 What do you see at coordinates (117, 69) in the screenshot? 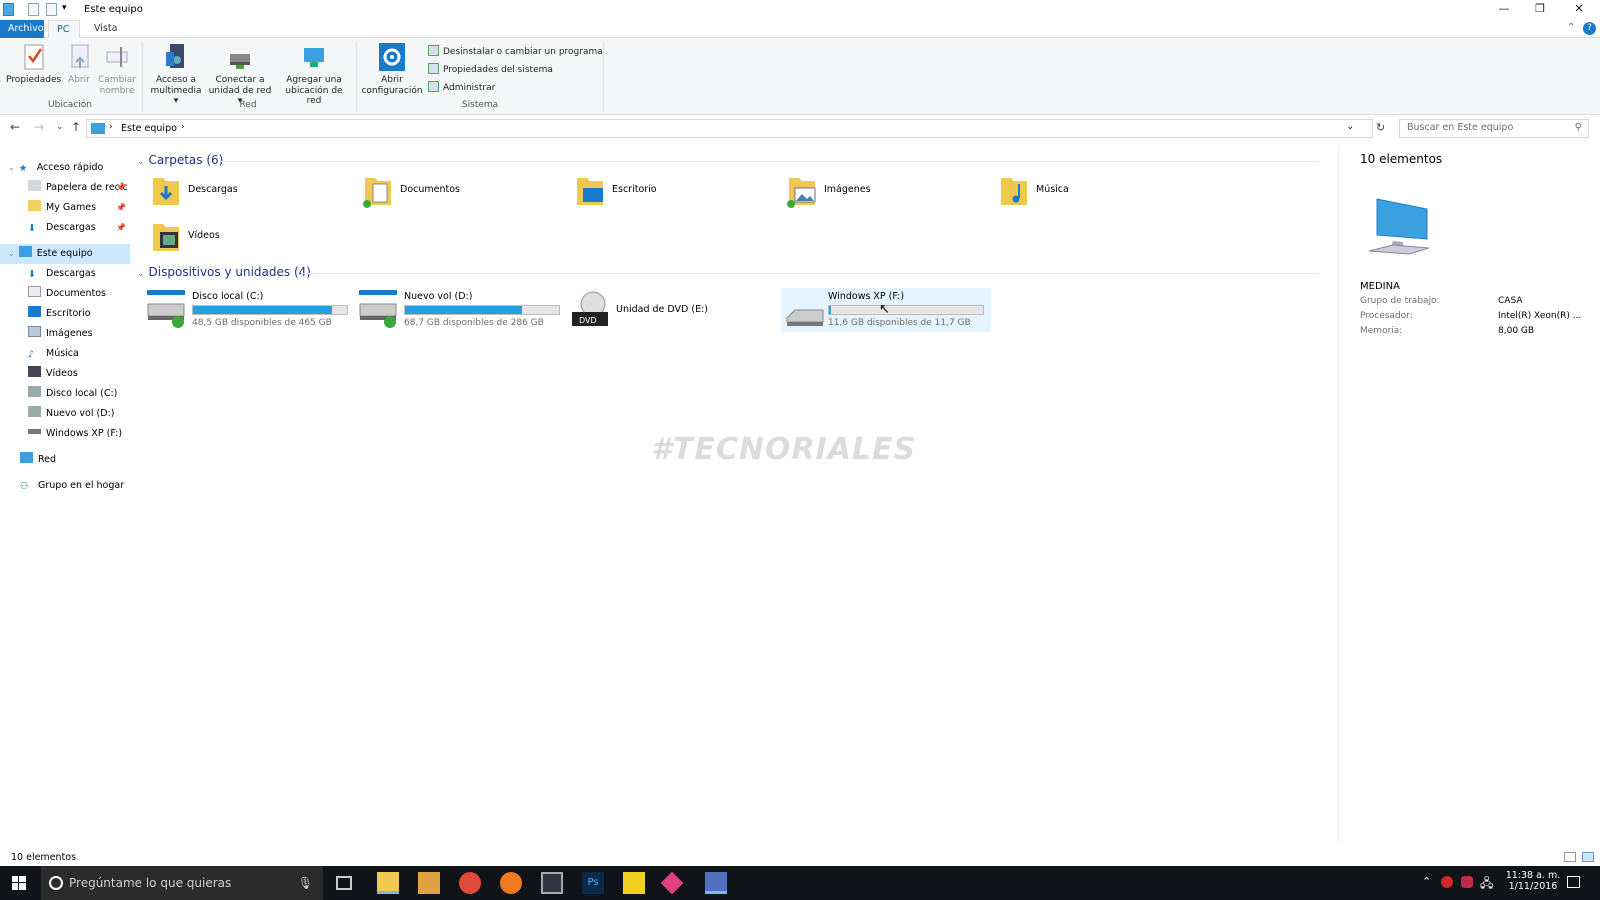
I see `cambiar-nombre-button: Cambiar nombre` at bounding box center [117, 69].